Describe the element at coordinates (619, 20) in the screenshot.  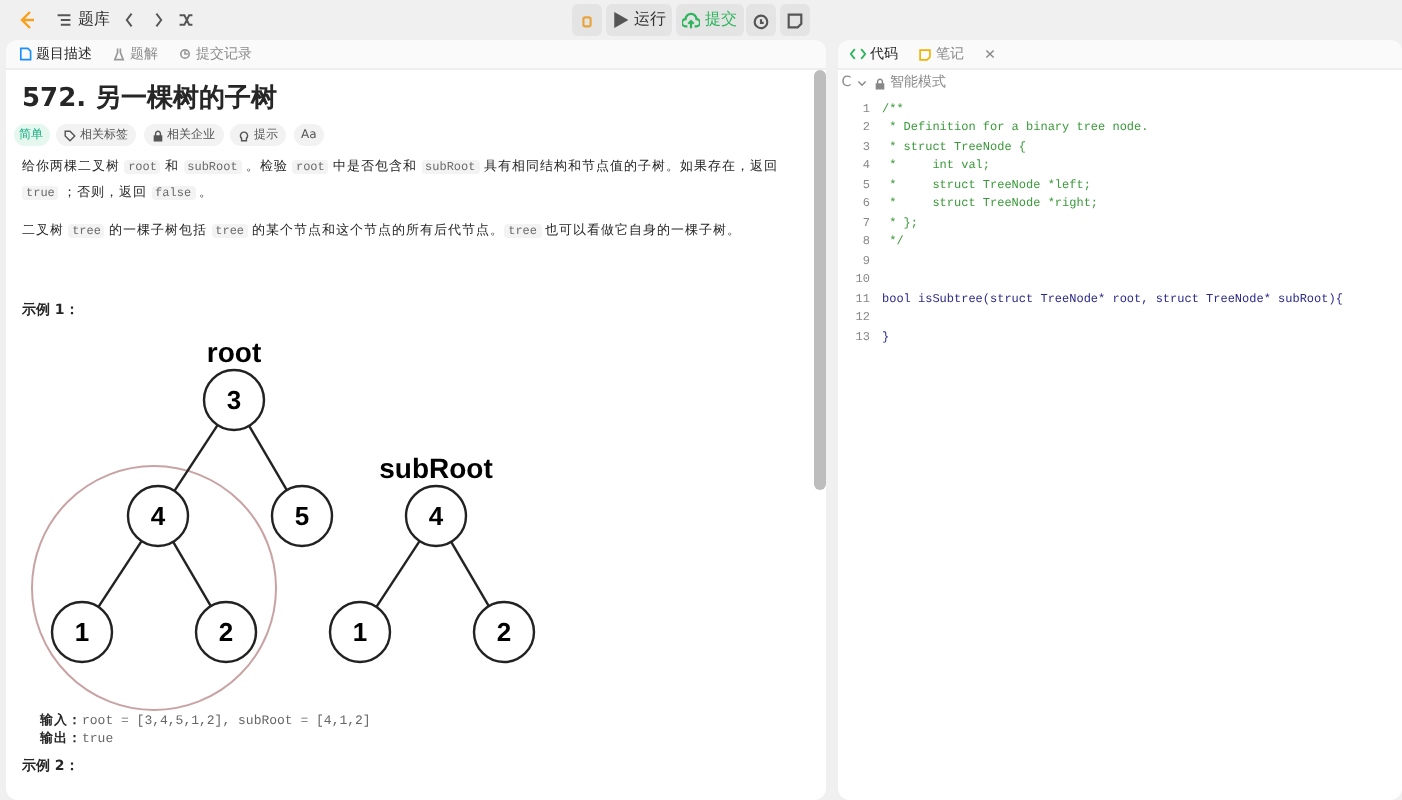
I see `play-icon` at that location.